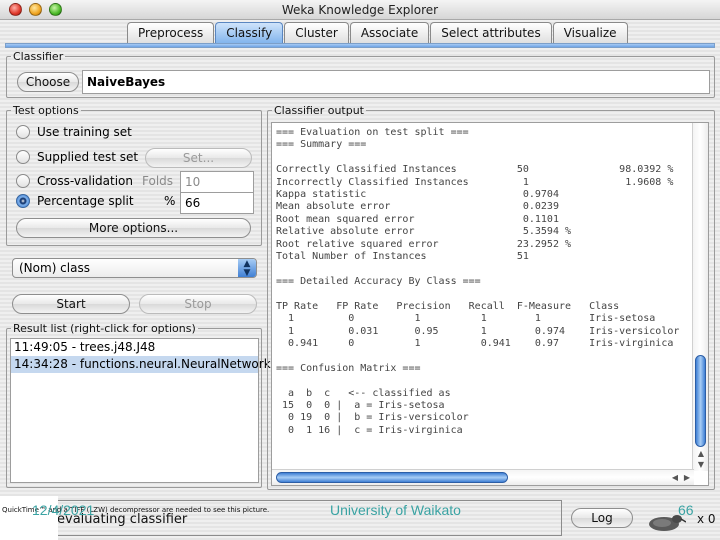  What do you see at coordinates (687, 477) in the screenshot?
I see `scroll-right-arrow-icon: ▶` at bounding box center [687, 477].